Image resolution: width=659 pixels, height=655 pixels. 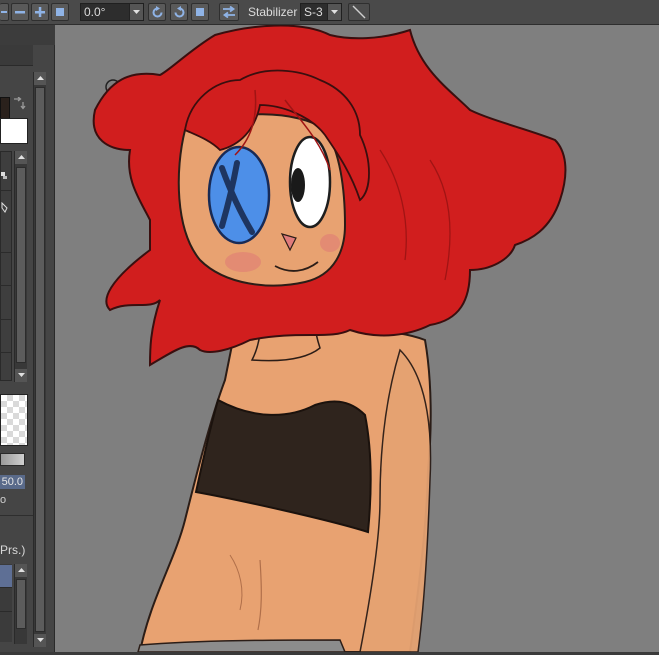 What do you see at coordinates (273, 12) in the screenshot?
I see `stabilizer-label: Stabilizer` at bounding box center [273, 12].